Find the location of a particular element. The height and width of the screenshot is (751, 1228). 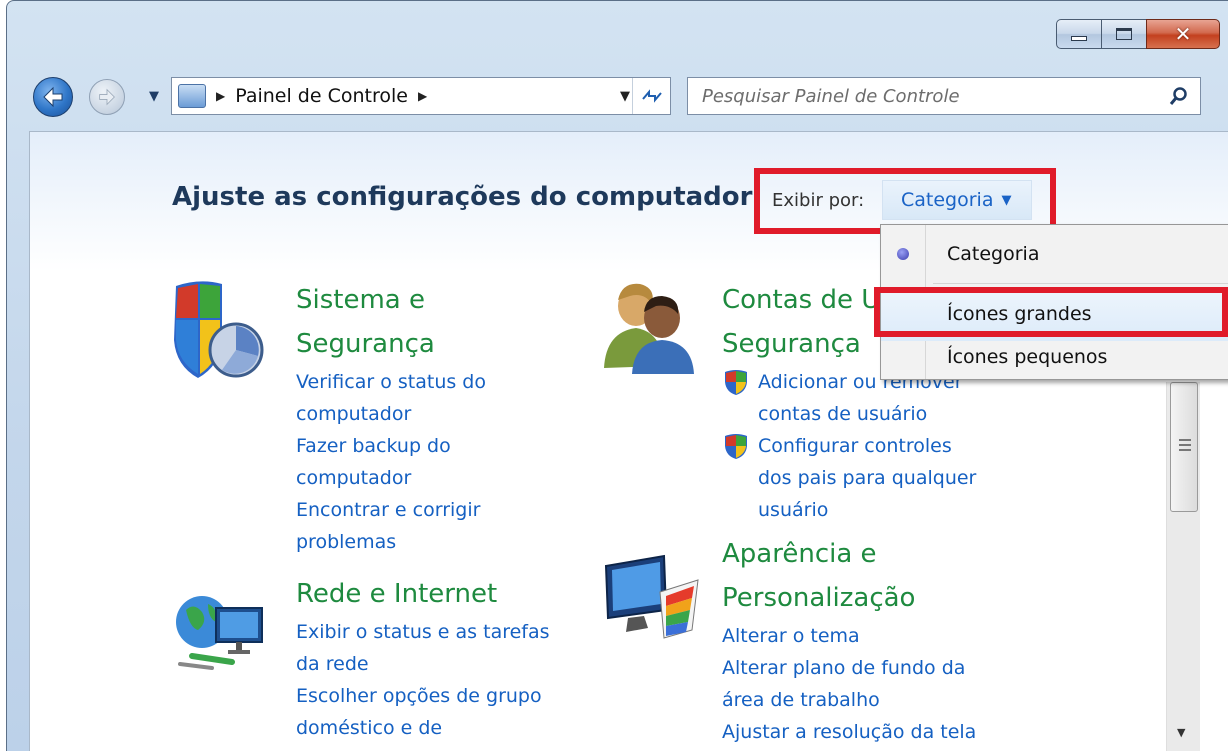

forward-button is located at coordinates (107, 97).